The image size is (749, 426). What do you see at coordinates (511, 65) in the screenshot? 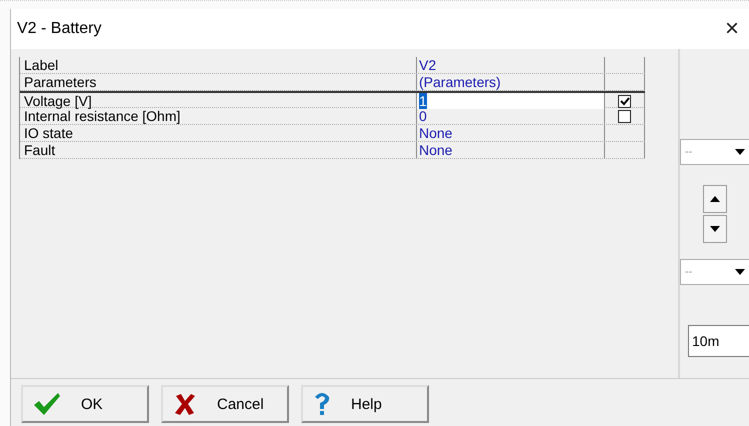
I see `property-value: V2` at bounding box center [511, 65].